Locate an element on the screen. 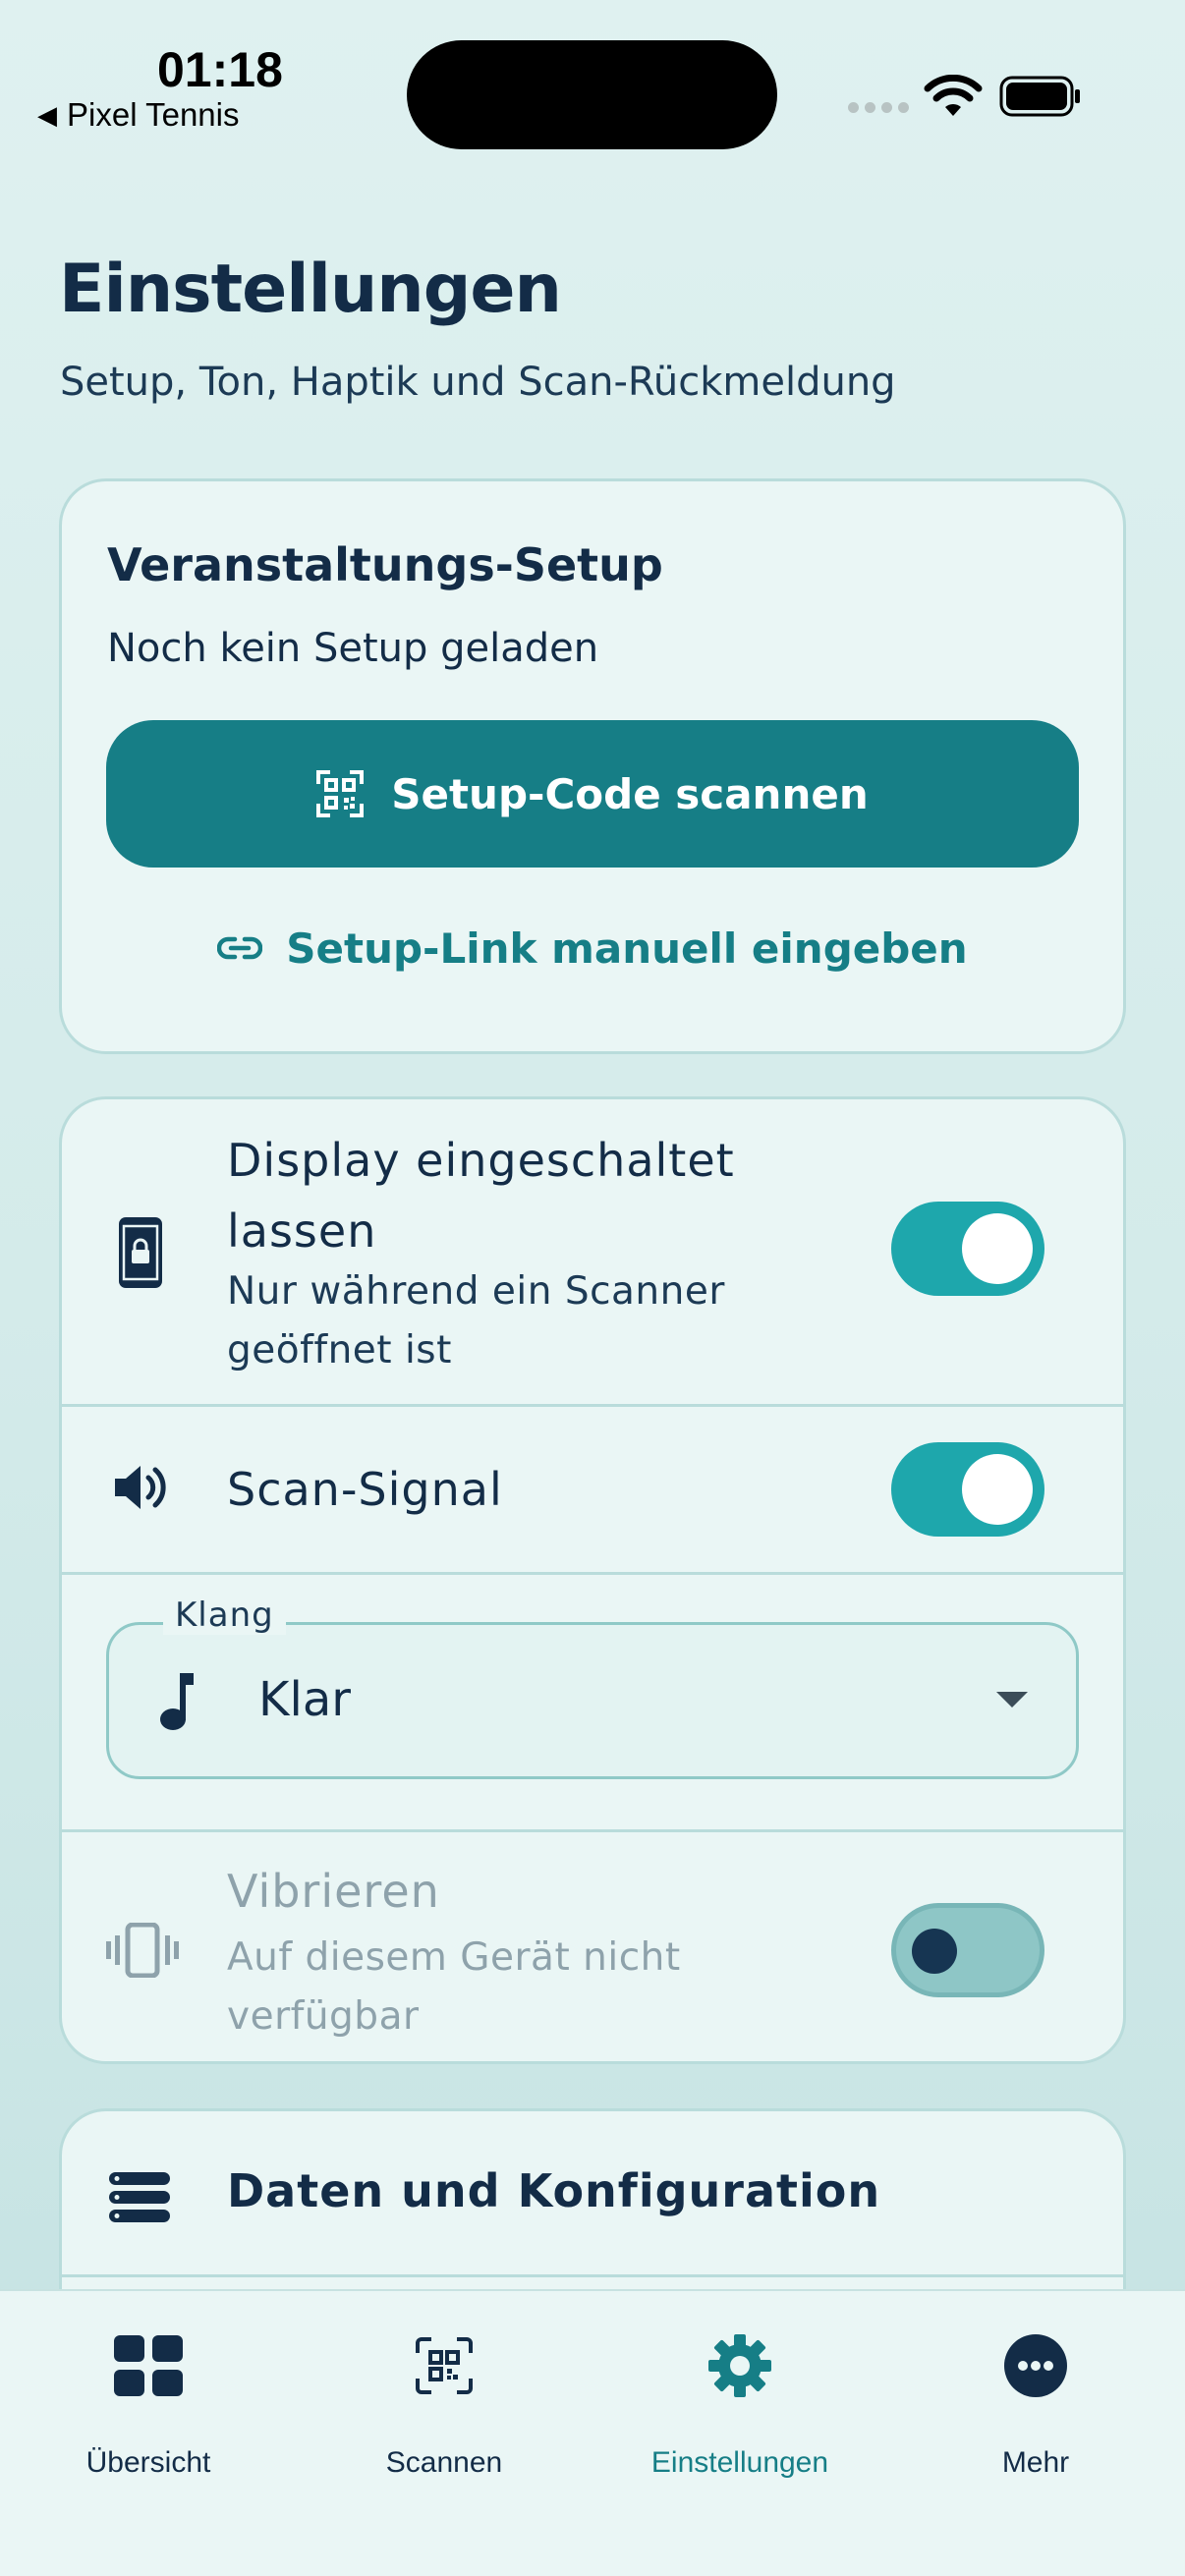  sound-select-value: Klar is located at coordinates (305, 1699).